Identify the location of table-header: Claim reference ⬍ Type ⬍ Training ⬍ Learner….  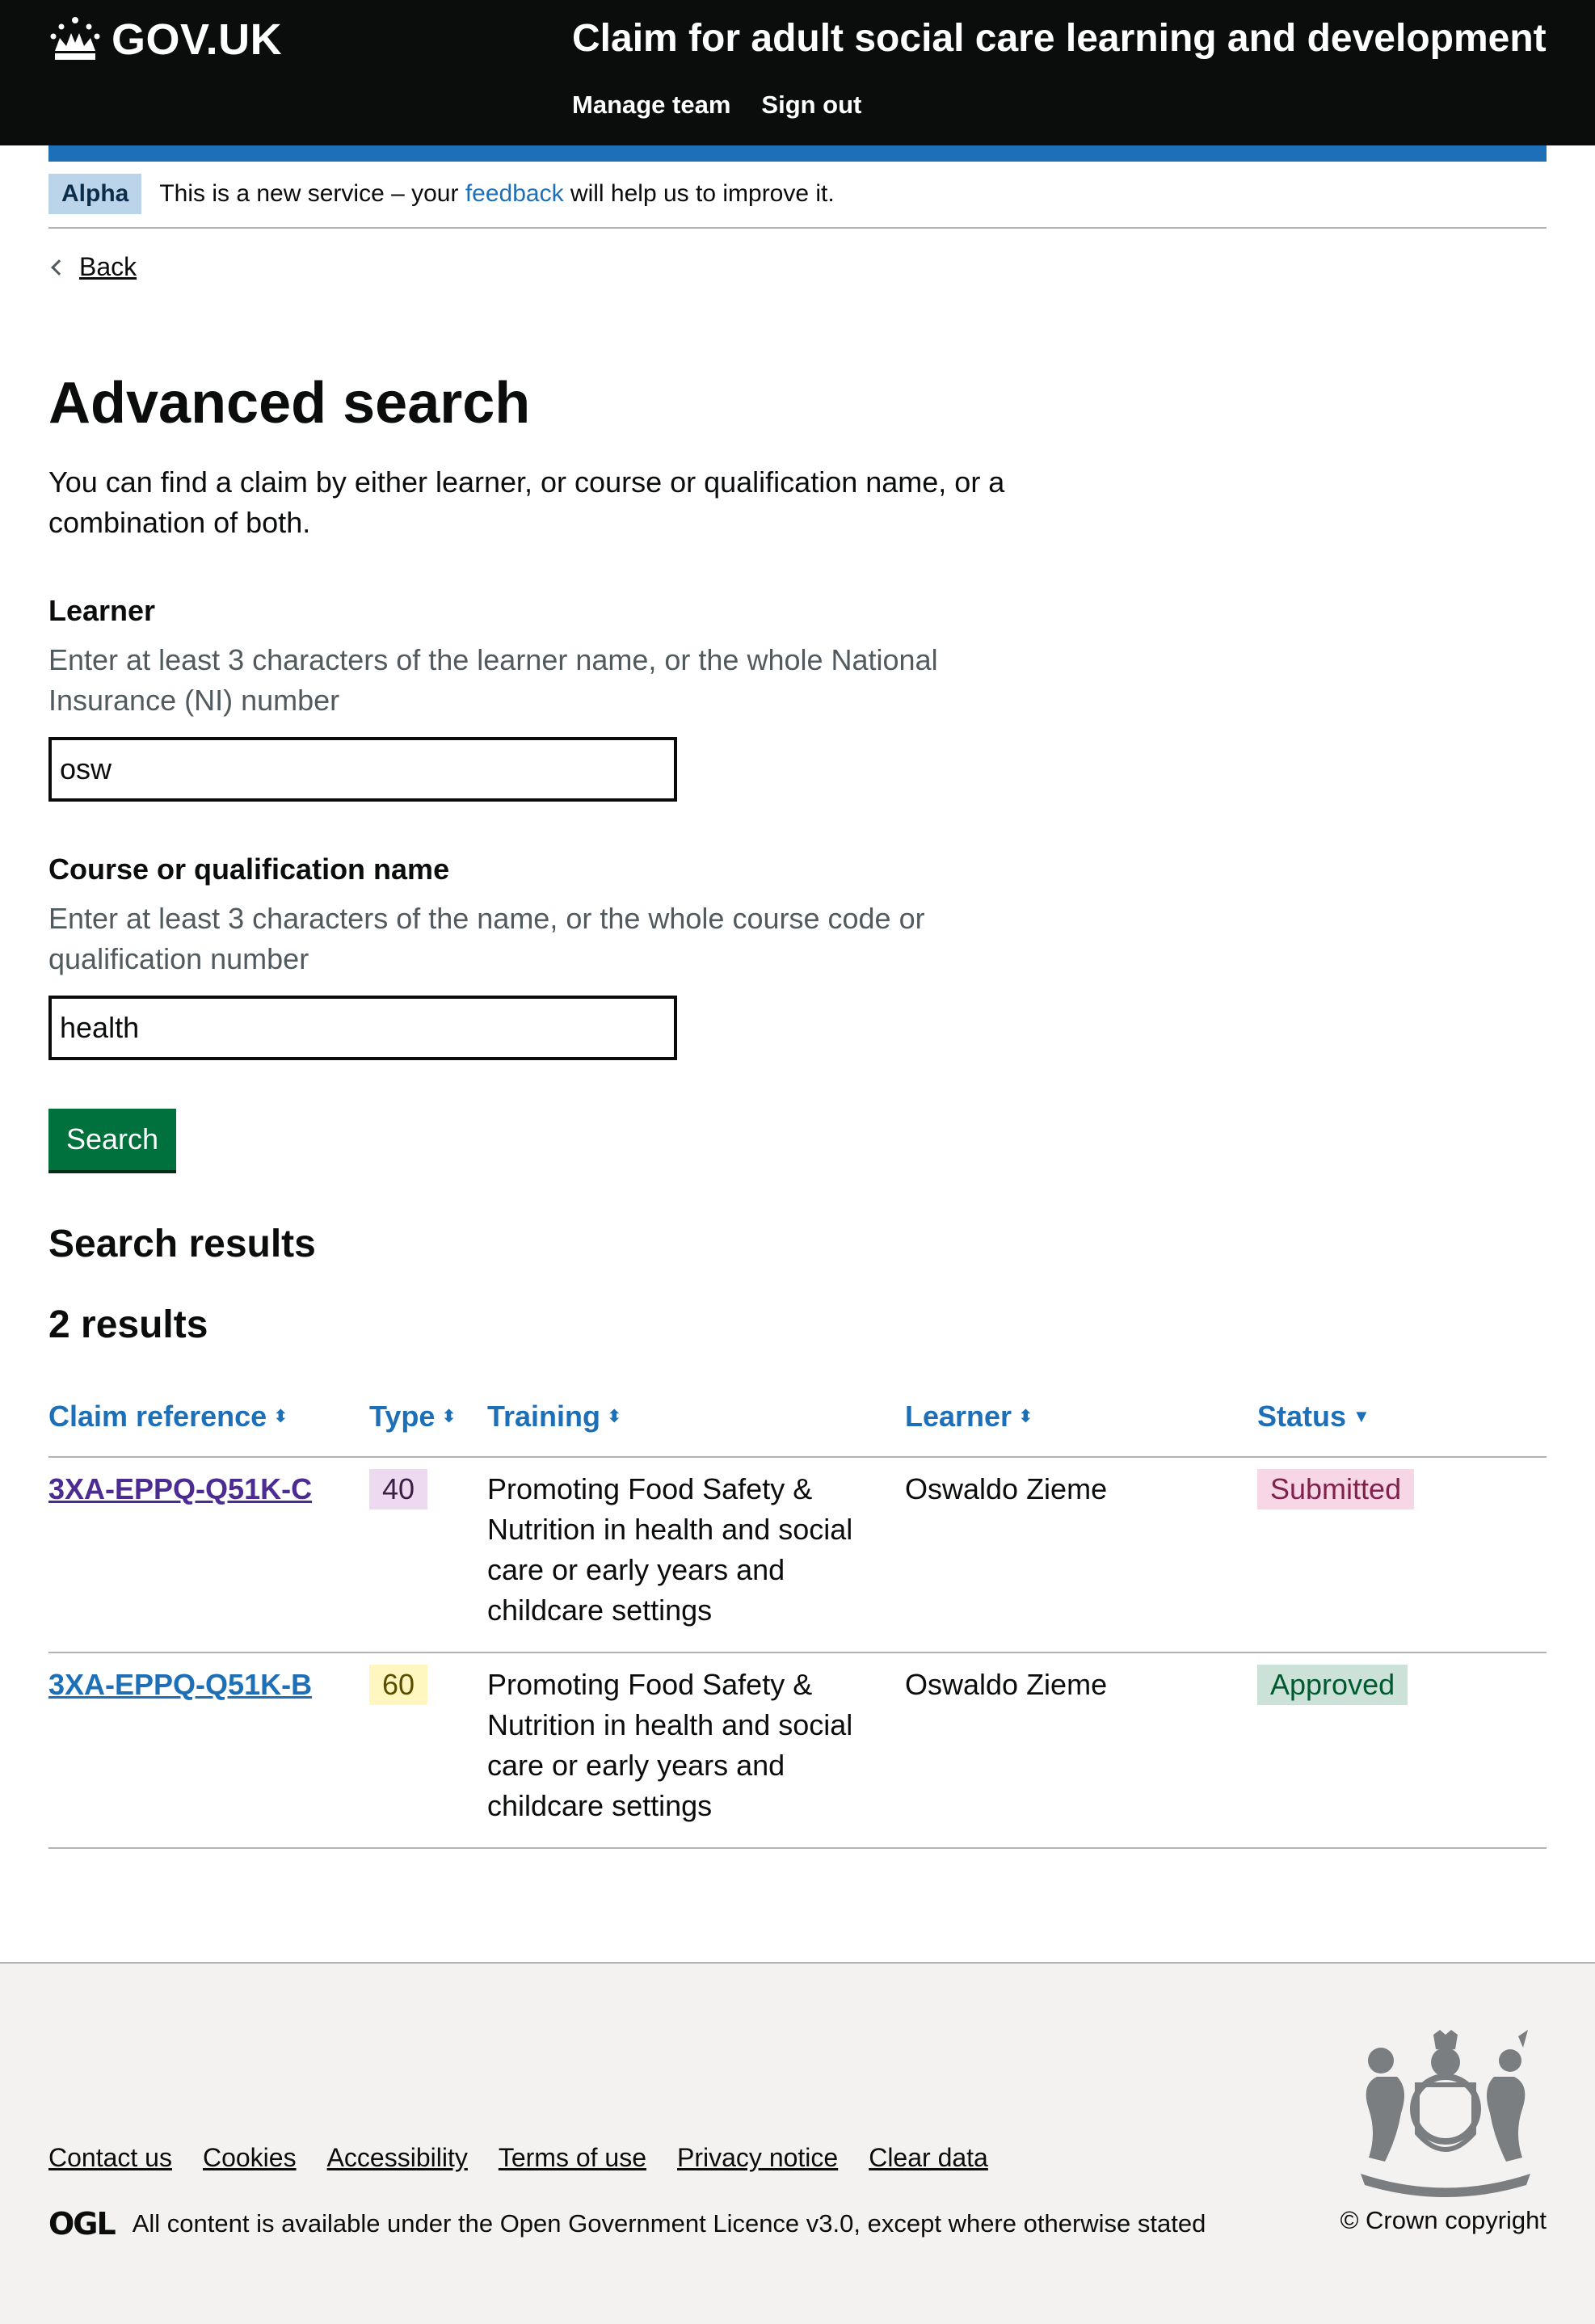
(797, 1420).